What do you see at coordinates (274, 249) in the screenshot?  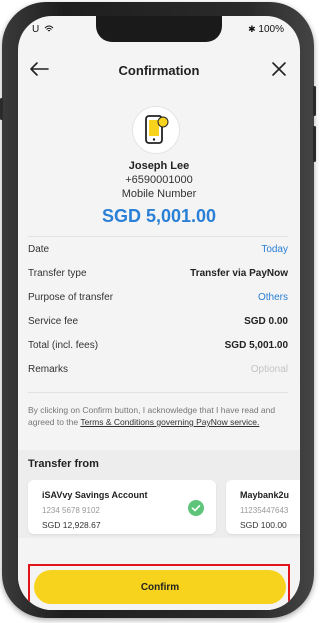 I see `date-value: Today` at bounding box center [274, 249].